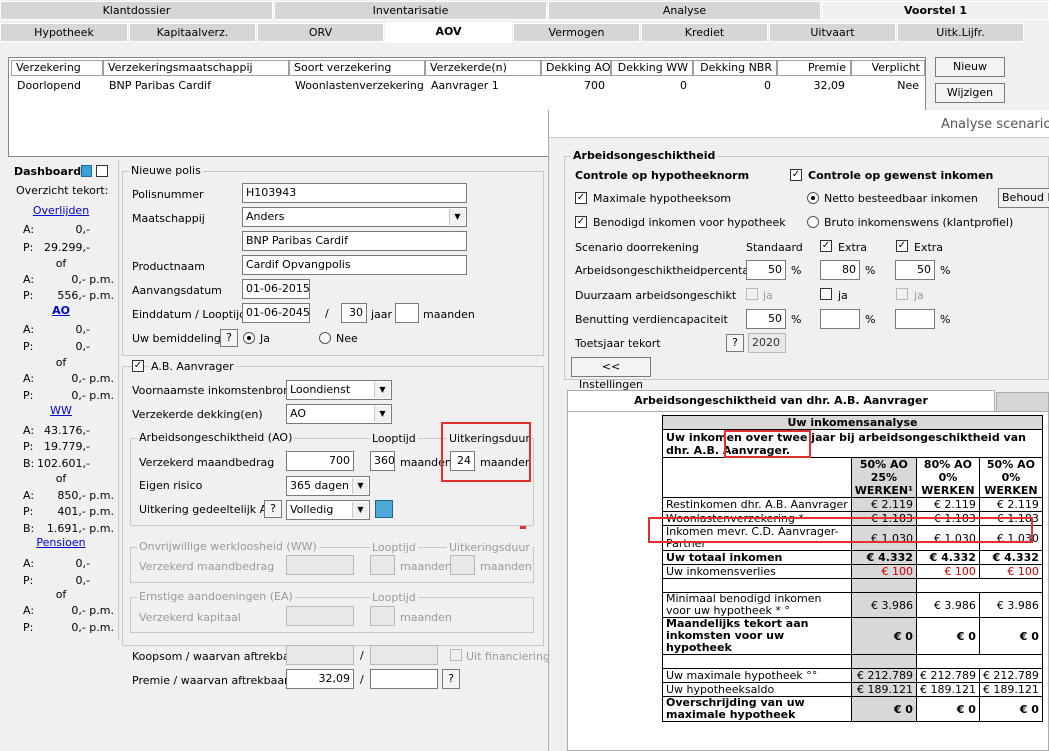  What do you see at coordinates (339, 414) in the screenshot?
I see `dekking-select: AO ▼` at bounding box center [339, 414].